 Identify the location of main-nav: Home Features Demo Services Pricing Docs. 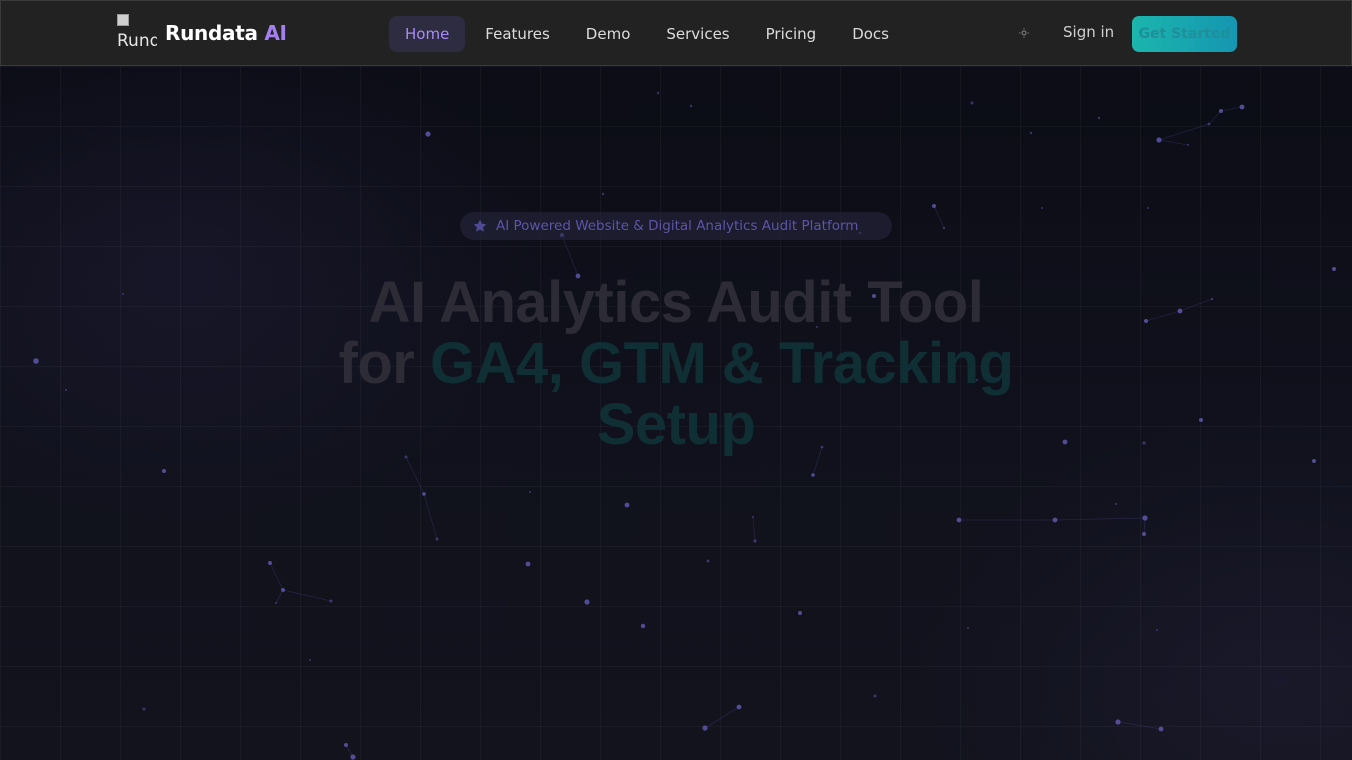
(649, 34).